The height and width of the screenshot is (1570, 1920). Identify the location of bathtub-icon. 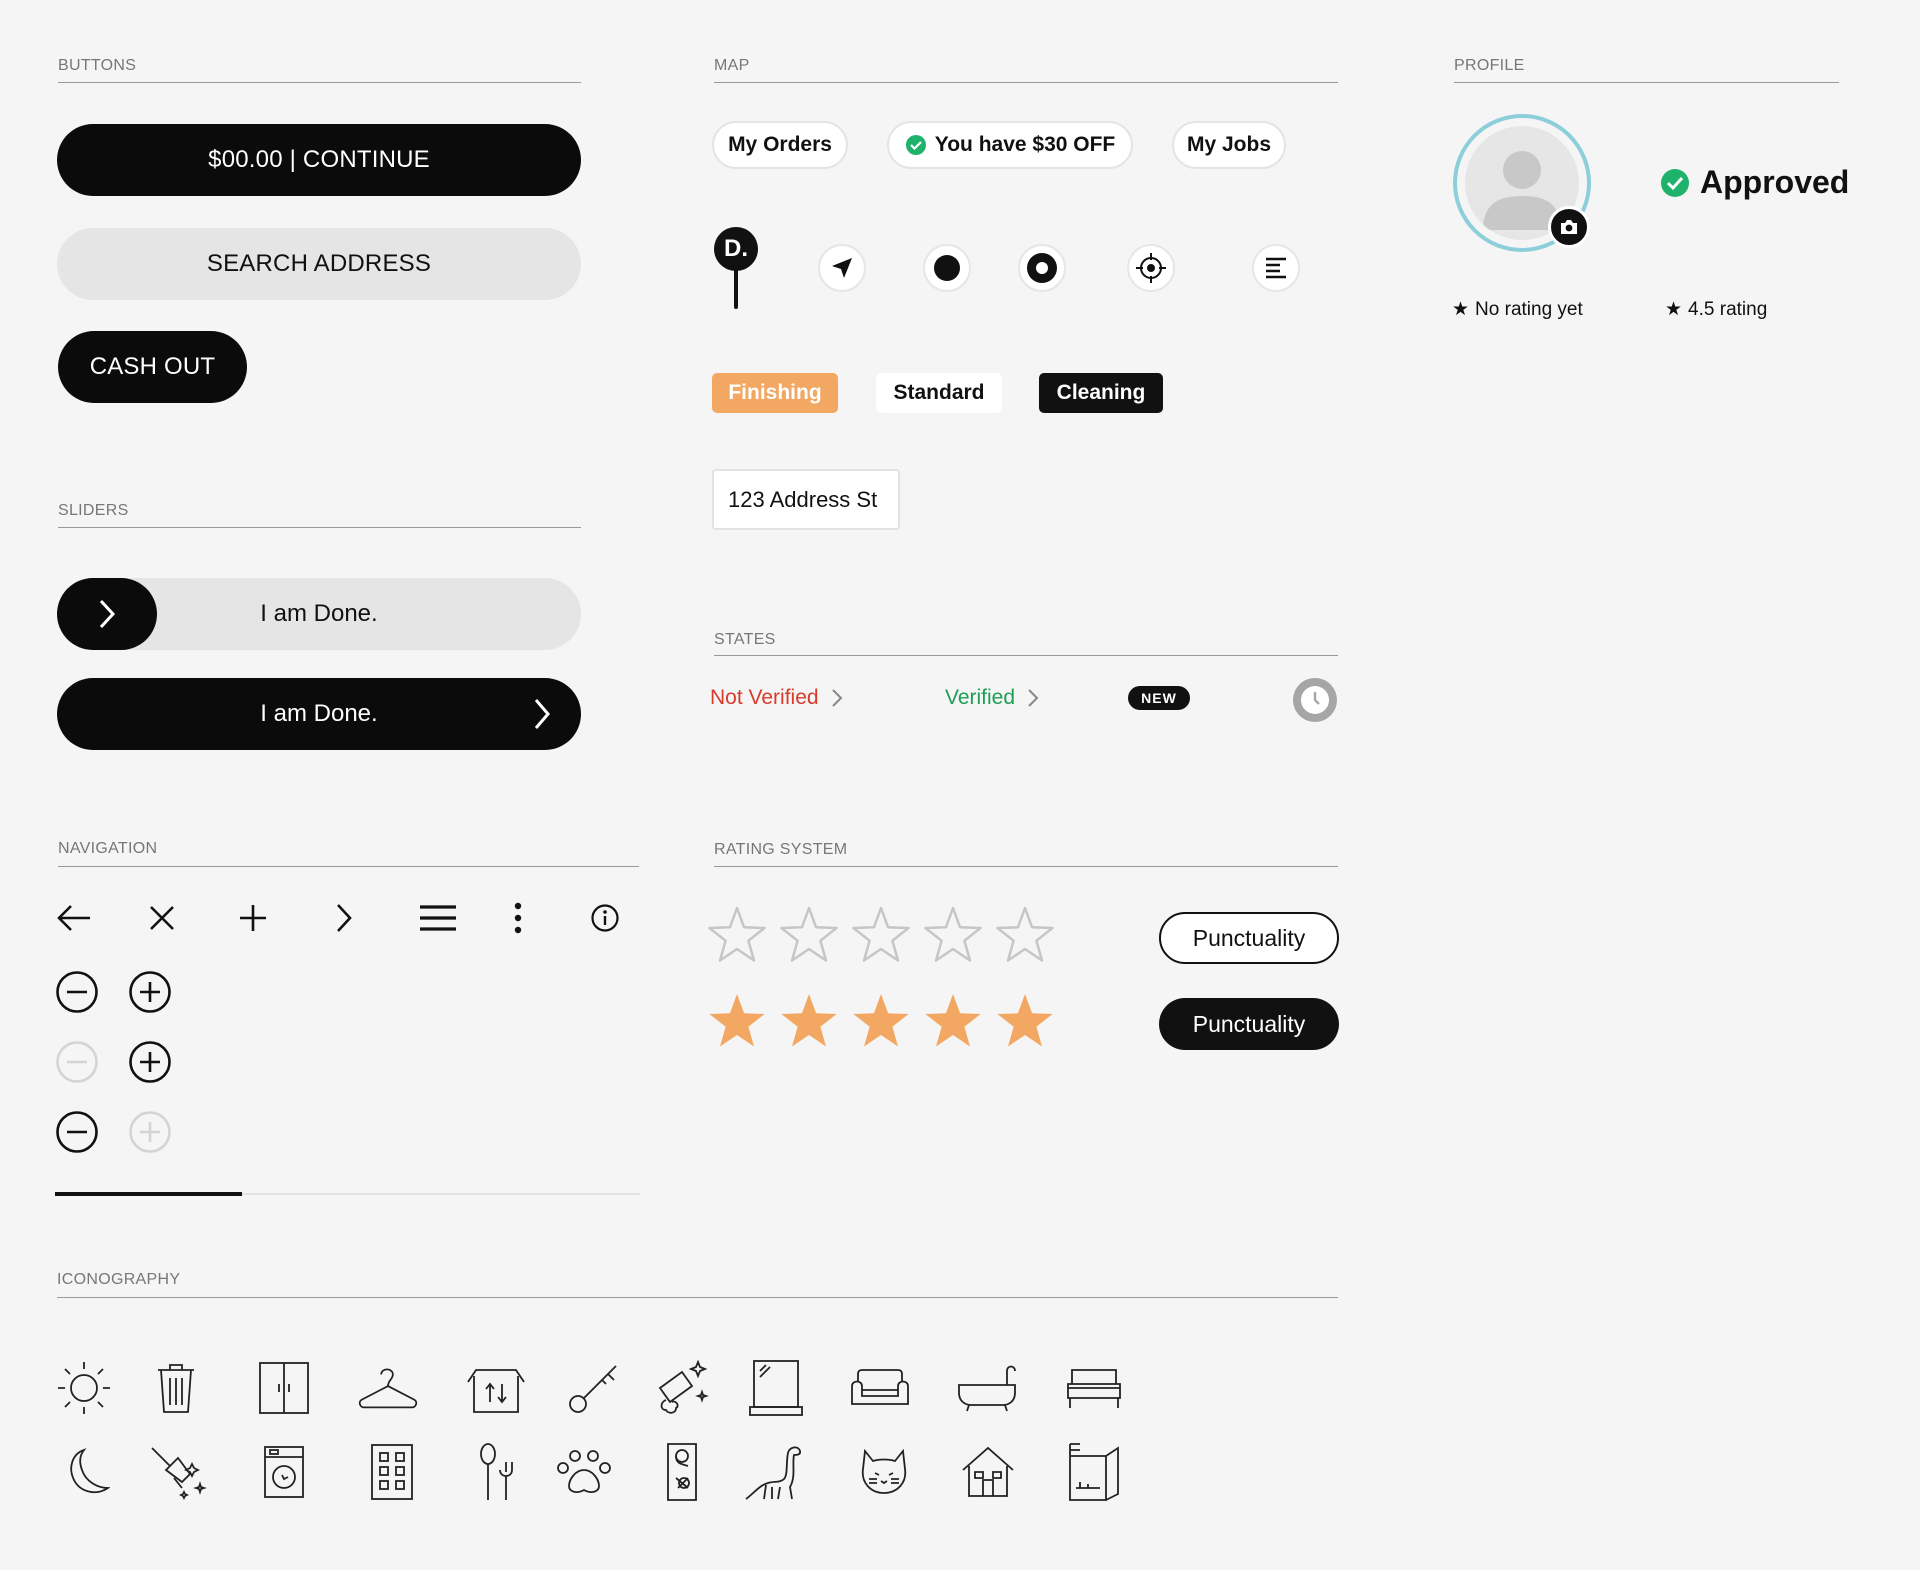
(987, 1388).